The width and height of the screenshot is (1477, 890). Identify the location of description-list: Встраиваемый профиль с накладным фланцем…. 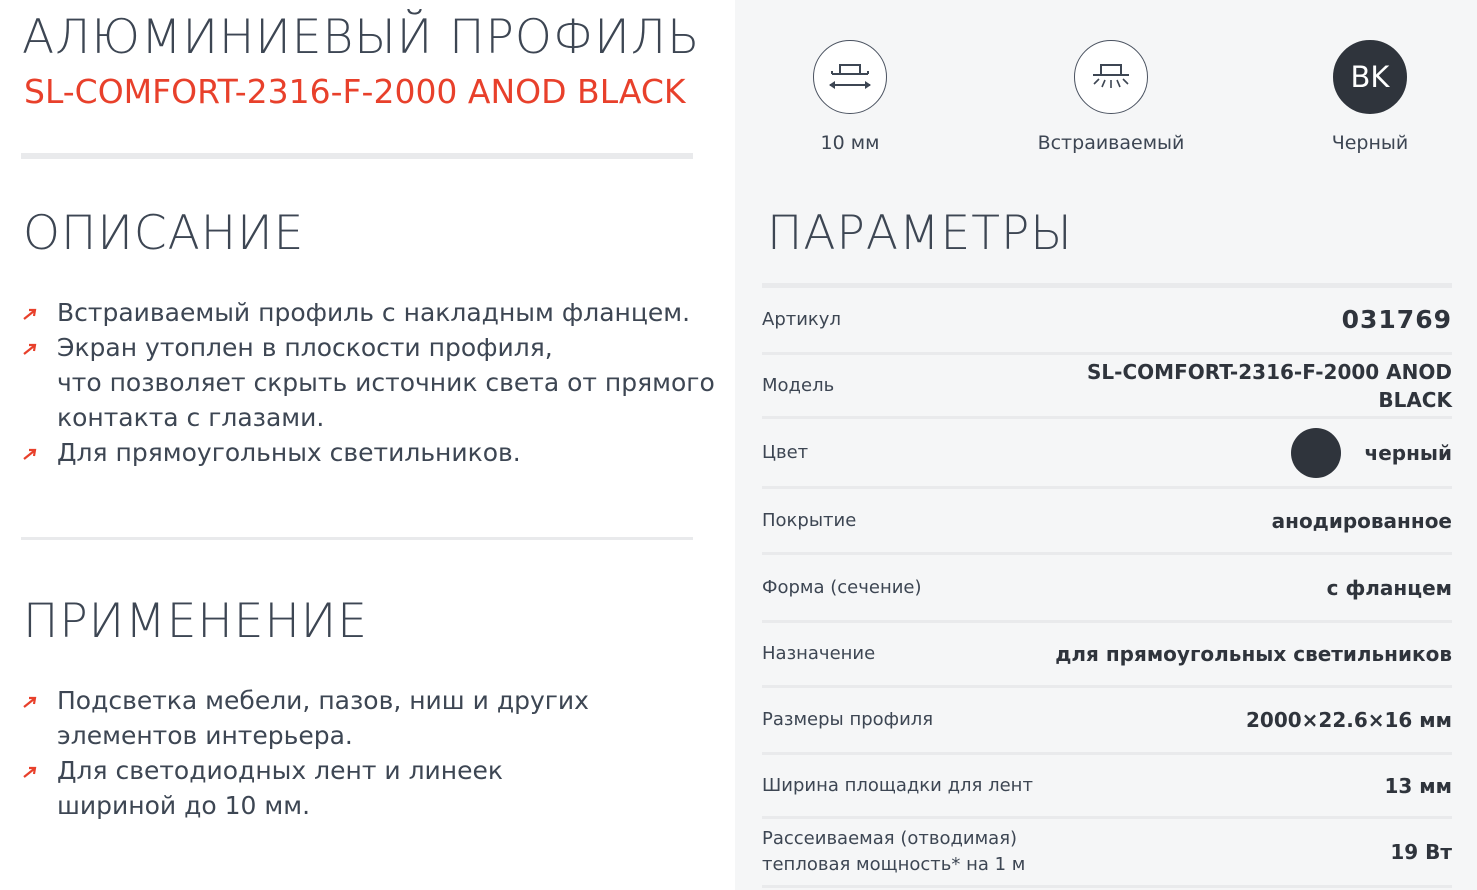
(368, 382).